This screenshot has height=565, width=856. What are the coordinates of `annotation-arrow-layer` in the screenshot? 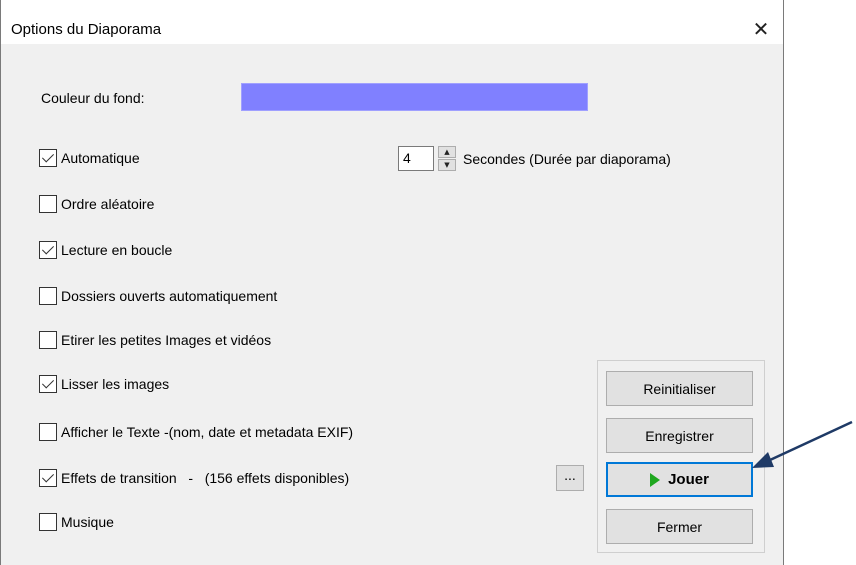 It's located at (802, 444).